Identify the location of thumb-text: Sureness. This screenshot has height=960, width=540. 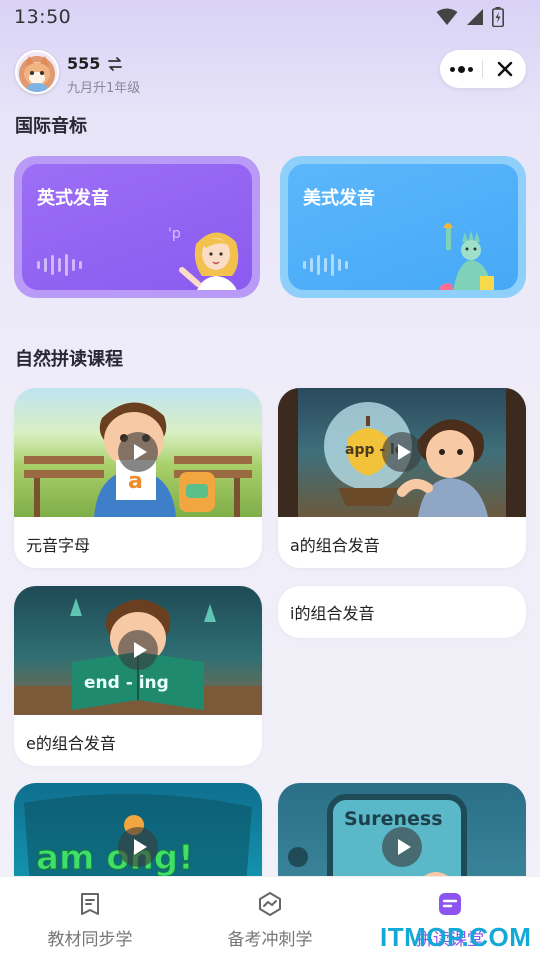
(393, 819).